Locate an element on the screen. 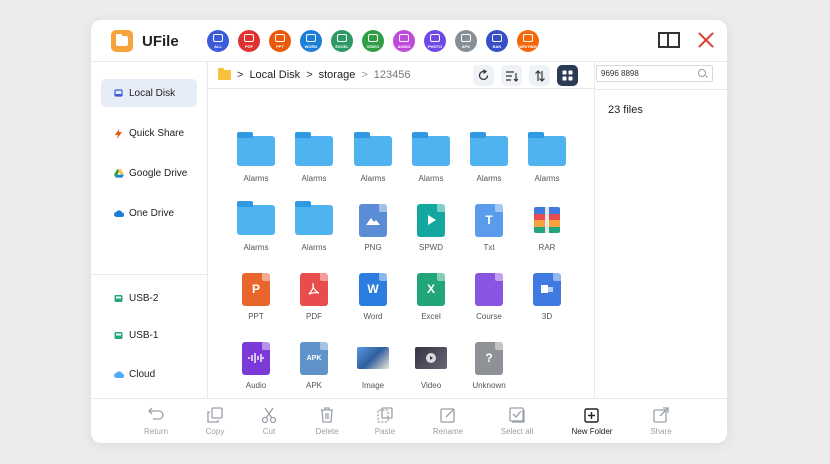  file-item: RAR is located at coordinates (547, 229).